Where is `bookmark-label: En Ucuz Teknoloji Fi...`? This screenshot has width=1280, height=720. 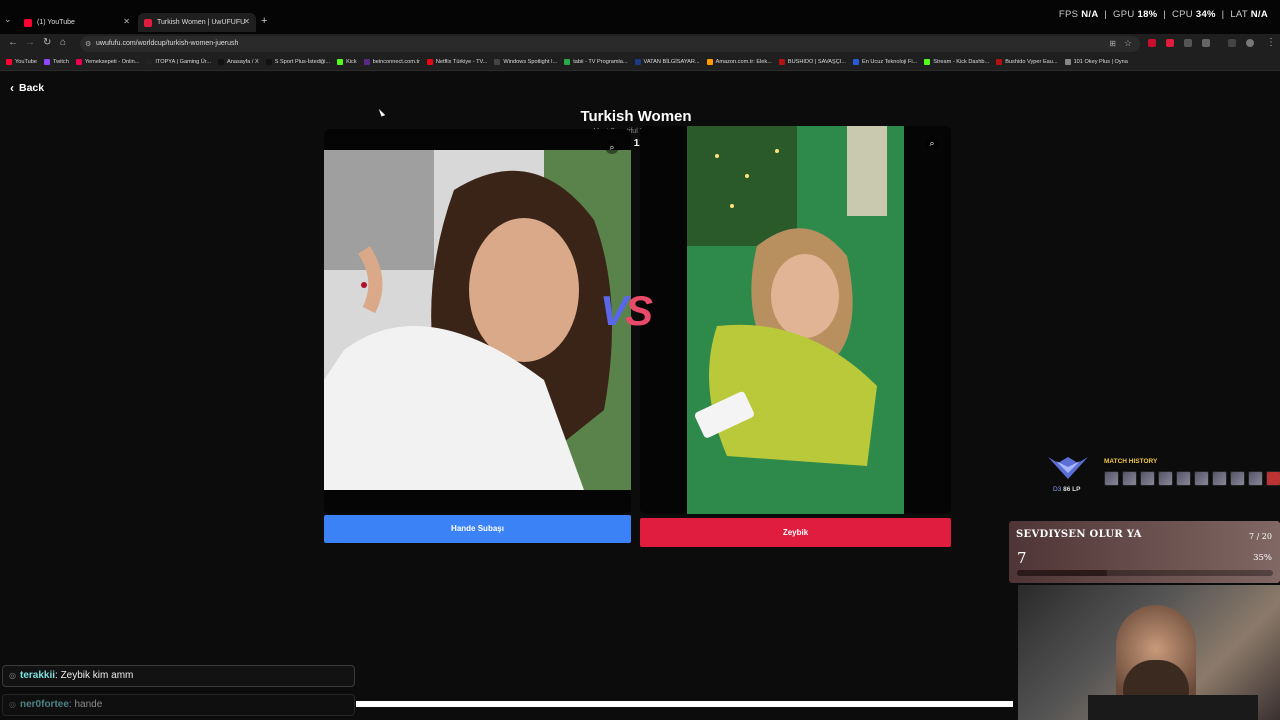 bookmark-label: En Ucuz Teknoloji Fi... is located at coordinates (890, 62).